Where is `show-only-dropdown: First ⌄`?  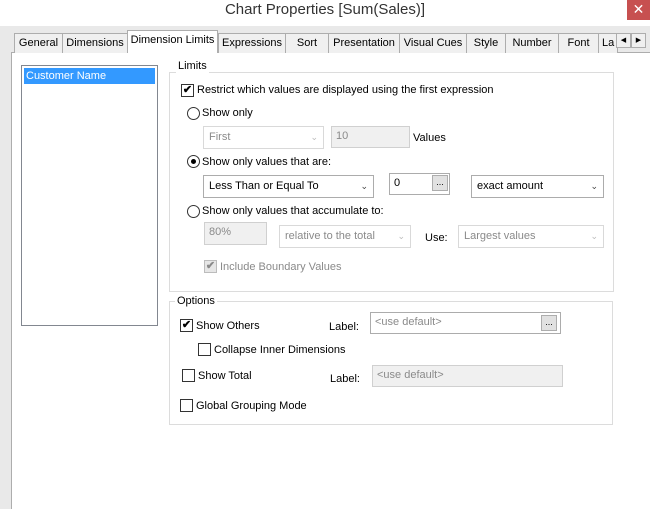 show-only-dropdown: First ⌄ is located at coordinates (263, 137).